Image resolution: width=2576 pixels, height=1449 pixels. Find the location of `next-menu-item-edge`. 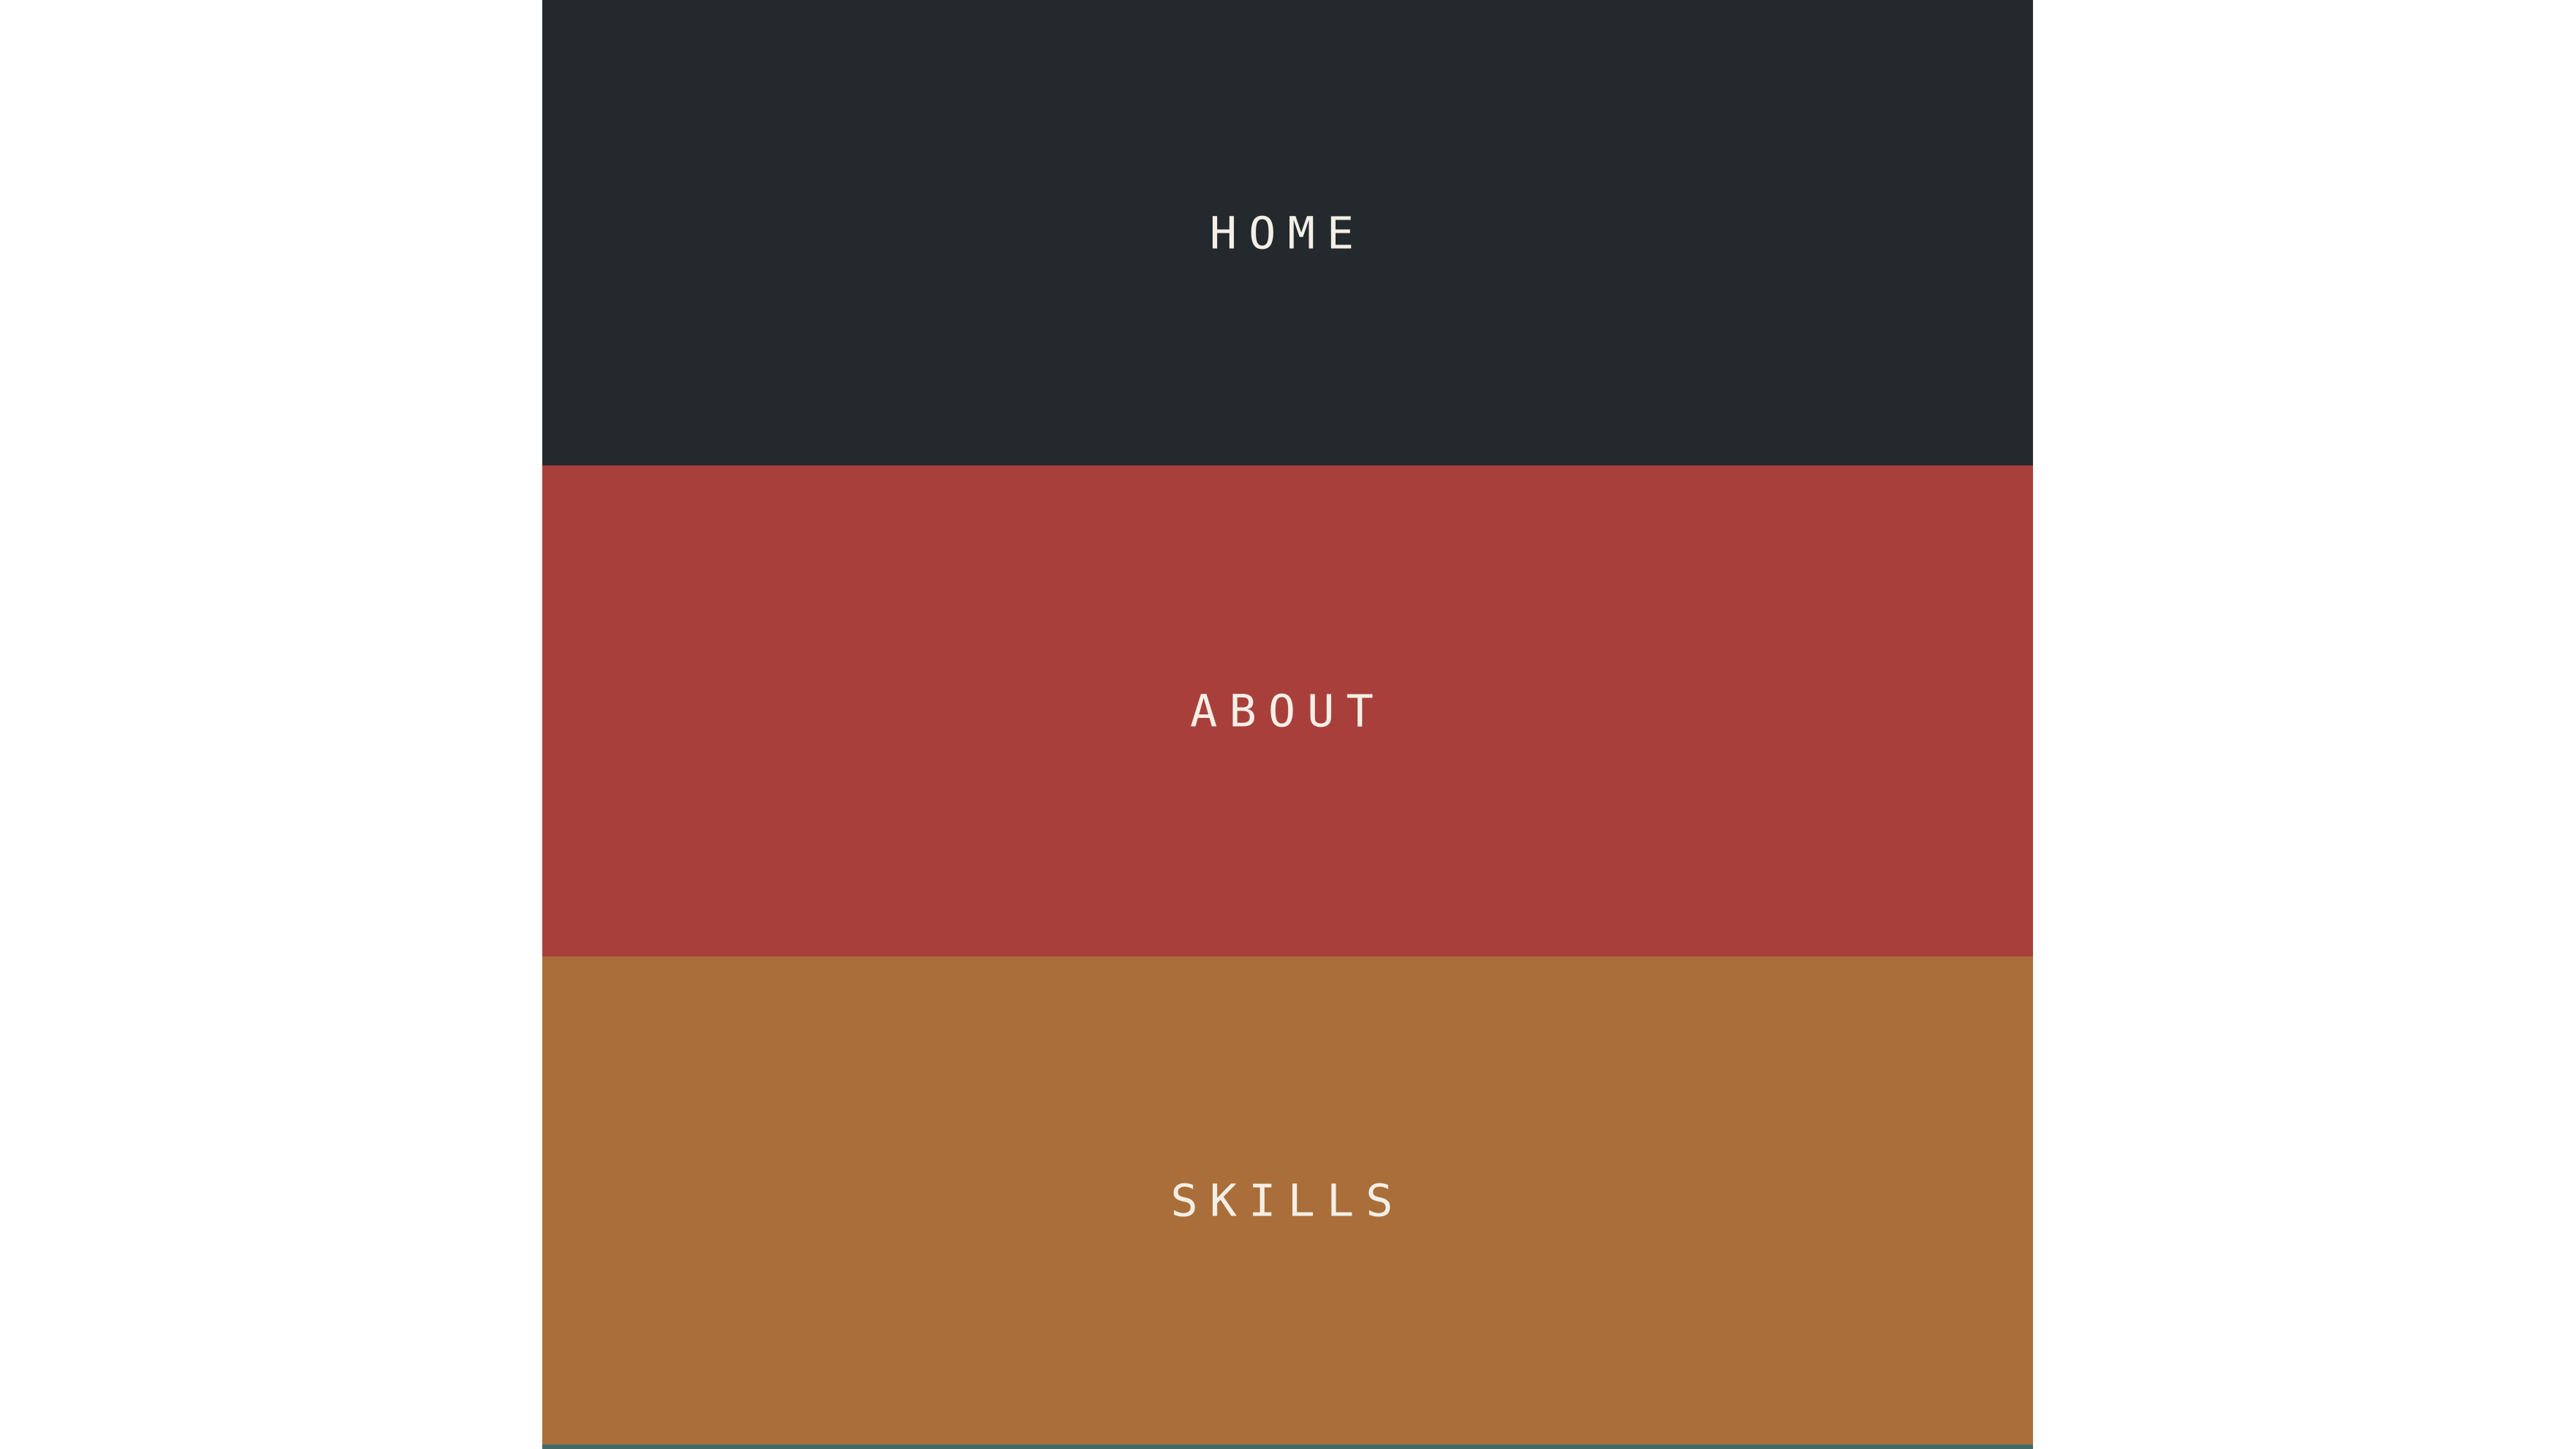

next-menu-item-edge is located at coordinates (1287, 1447).